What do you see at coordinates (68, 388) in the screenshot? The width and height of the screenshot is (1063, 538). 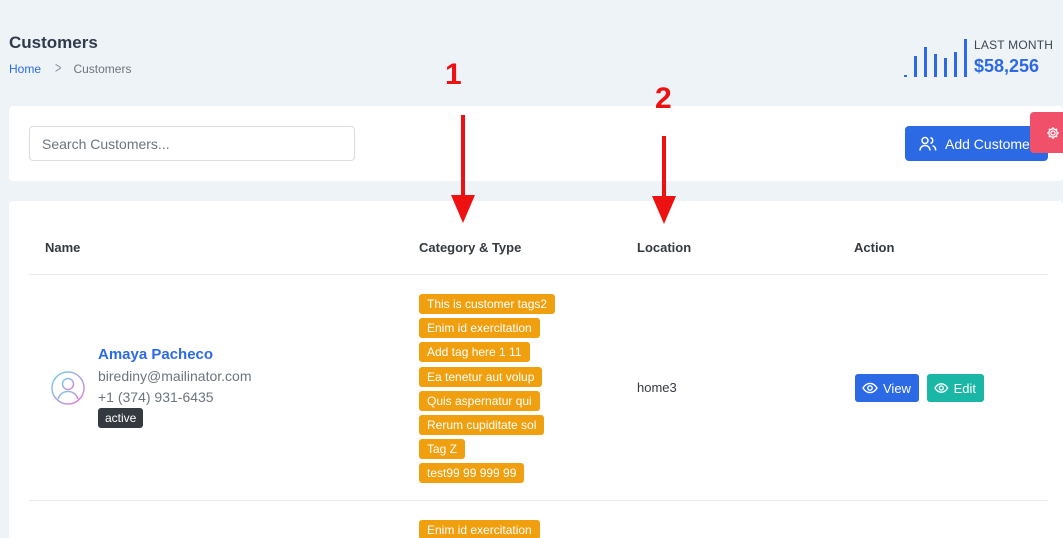 I see `avatar` at bounding box center [68, 388].